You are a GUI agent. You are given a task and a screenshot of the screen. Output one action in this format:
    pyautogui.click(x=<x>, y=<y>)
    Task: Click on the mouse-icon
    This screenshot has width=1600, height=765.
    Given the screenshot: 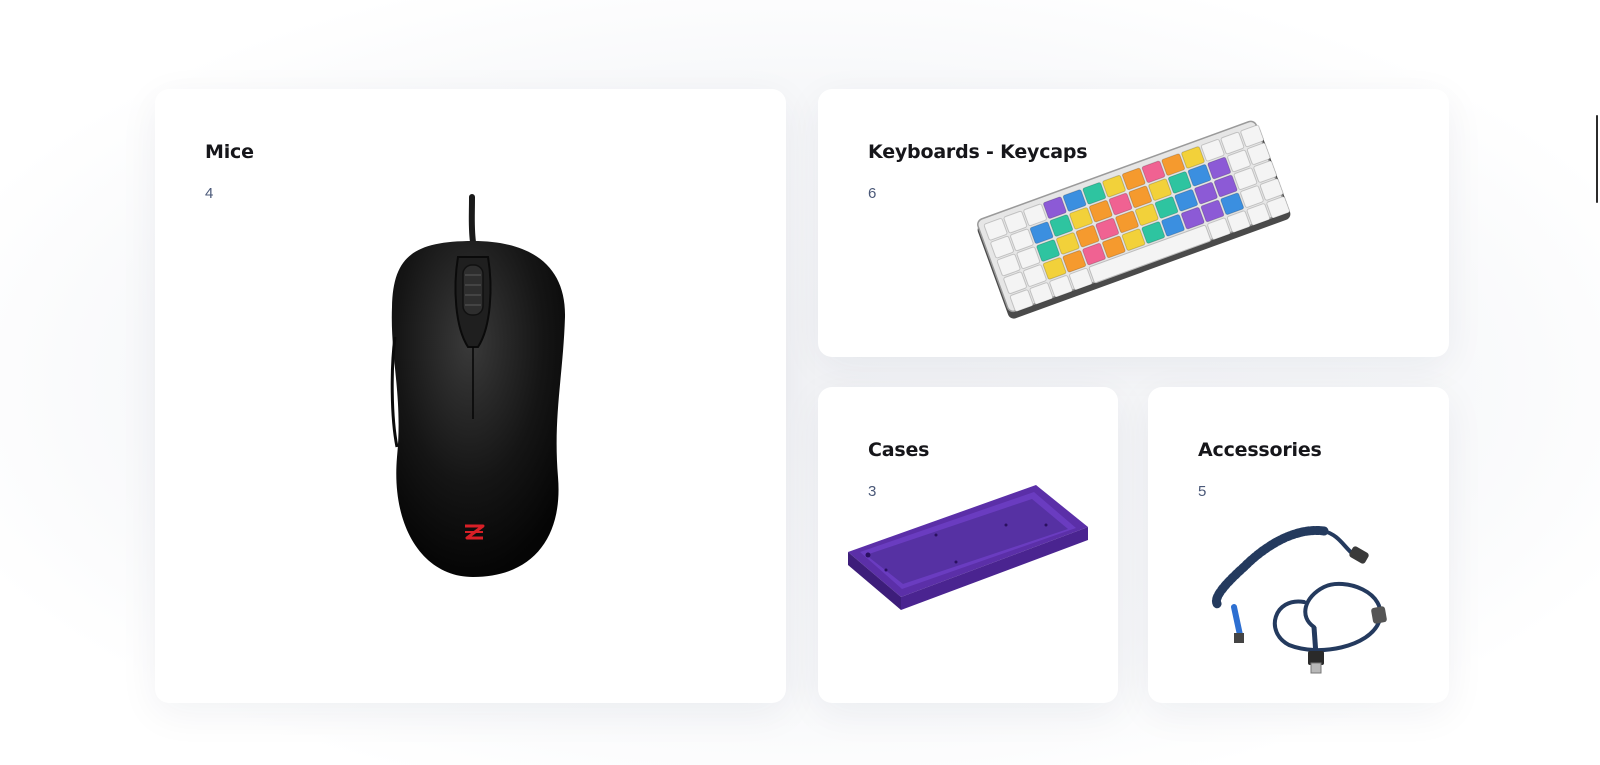 What is the action you would take?
    pyautogui.click(x=478, y=385)
    